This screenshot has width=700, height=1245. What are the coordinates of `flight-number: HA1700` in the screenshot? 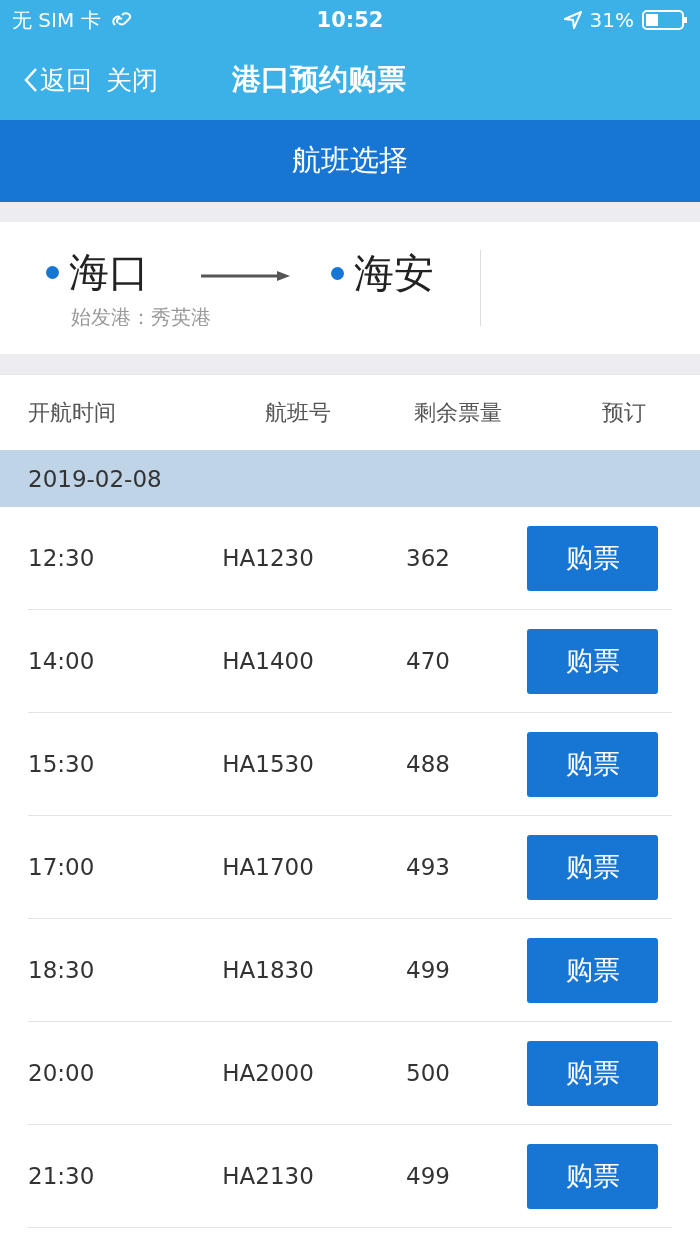 It's located at (268, 867).